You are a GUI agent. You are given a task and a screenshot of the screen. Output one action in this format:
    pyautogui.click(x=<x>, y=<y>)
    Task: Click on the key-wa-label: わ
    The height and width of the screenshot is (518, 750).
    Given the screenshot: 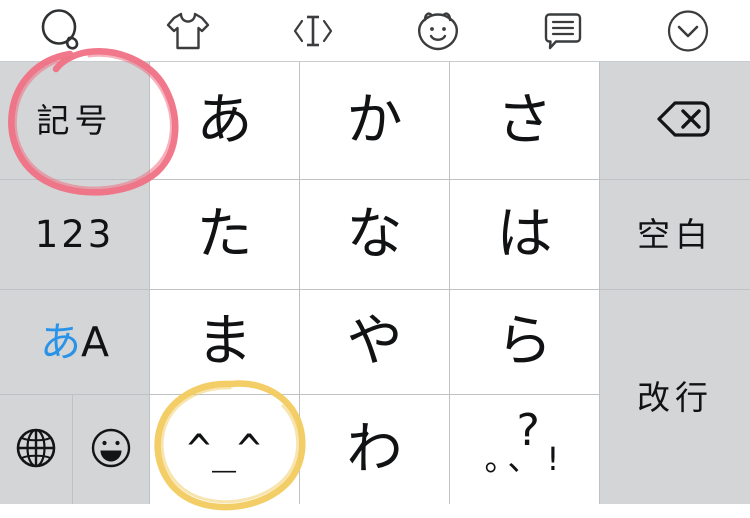 What is the action you would take?
    pyautogui.click(x=374, y=449)
    